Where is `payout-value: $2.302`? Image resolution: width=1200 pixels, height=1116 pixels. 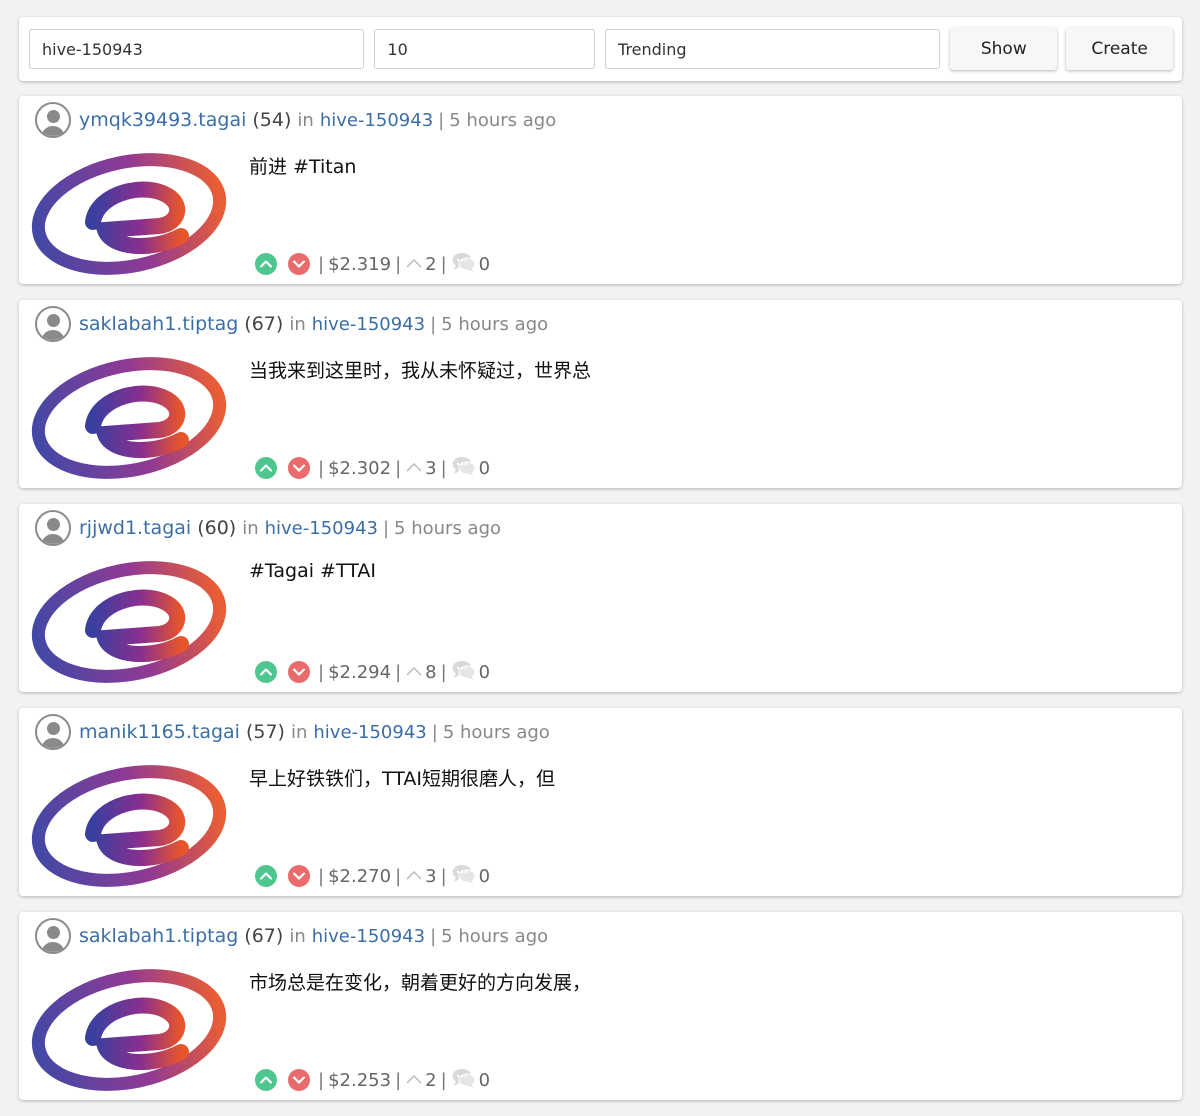
payout-value: $2.302 is located at coordinates (360, 468).